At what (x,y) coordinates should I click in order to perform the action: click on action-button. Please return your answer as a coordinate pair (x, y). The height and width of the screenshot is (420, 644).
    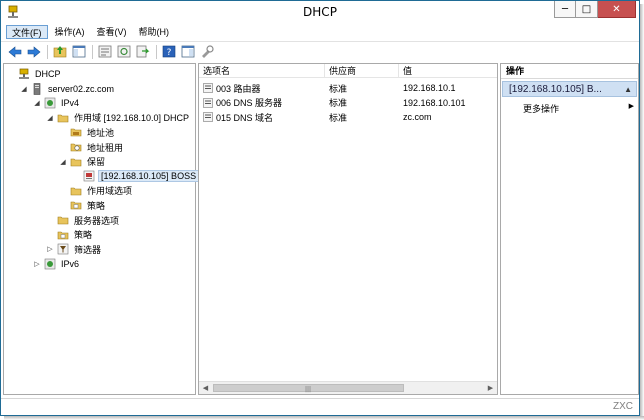
    Looking at the image, I should click on (207, 52).